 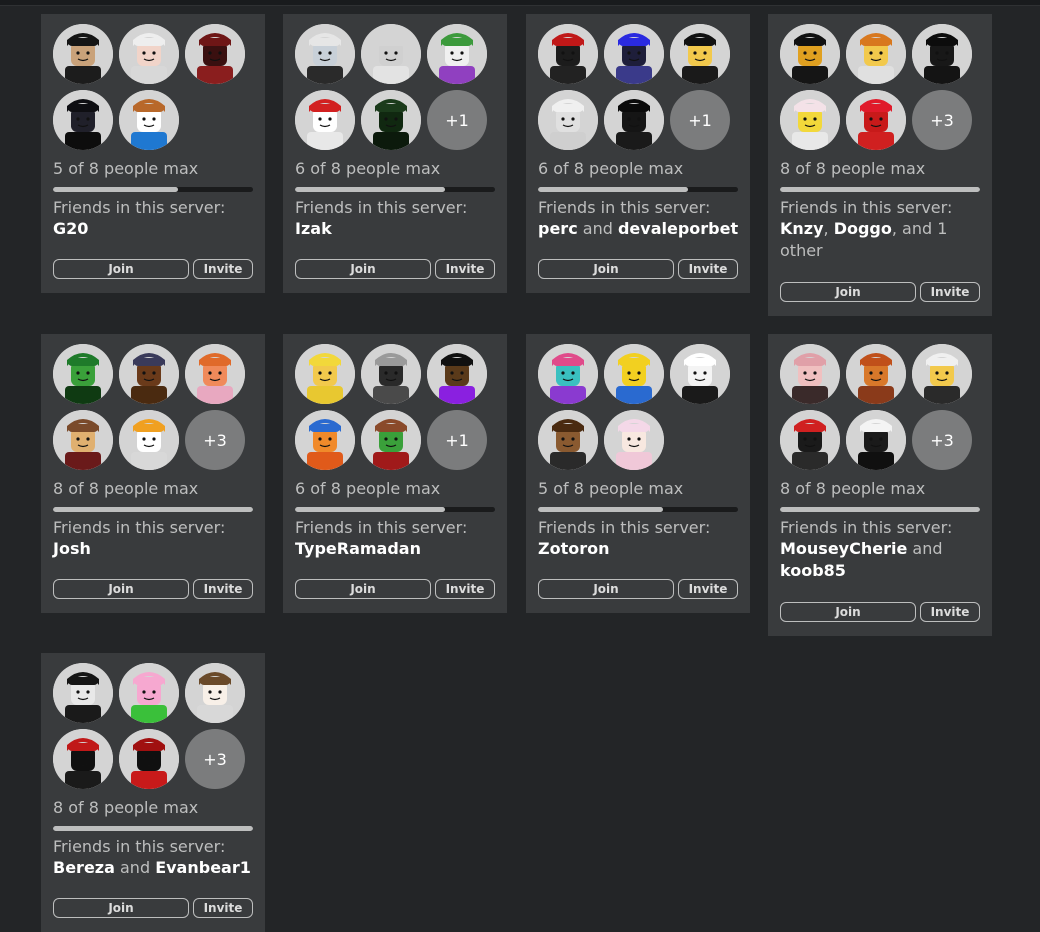 I want to click on avatar-black-hair, so click(x=83, y=54).